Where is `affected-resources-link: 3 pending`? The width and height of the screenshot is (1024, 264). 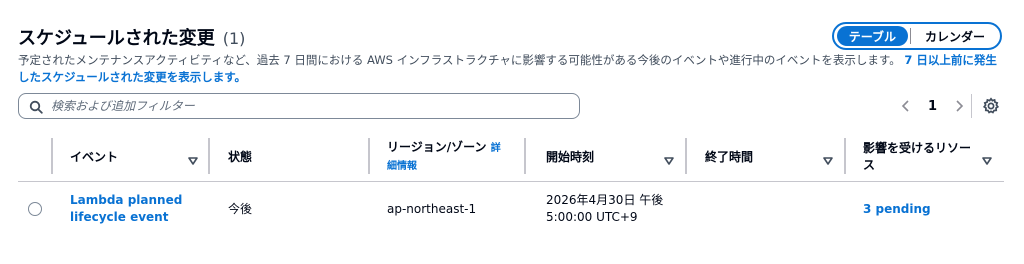
affected-resources-link: 3 pending is located at coordinates (897, 209).